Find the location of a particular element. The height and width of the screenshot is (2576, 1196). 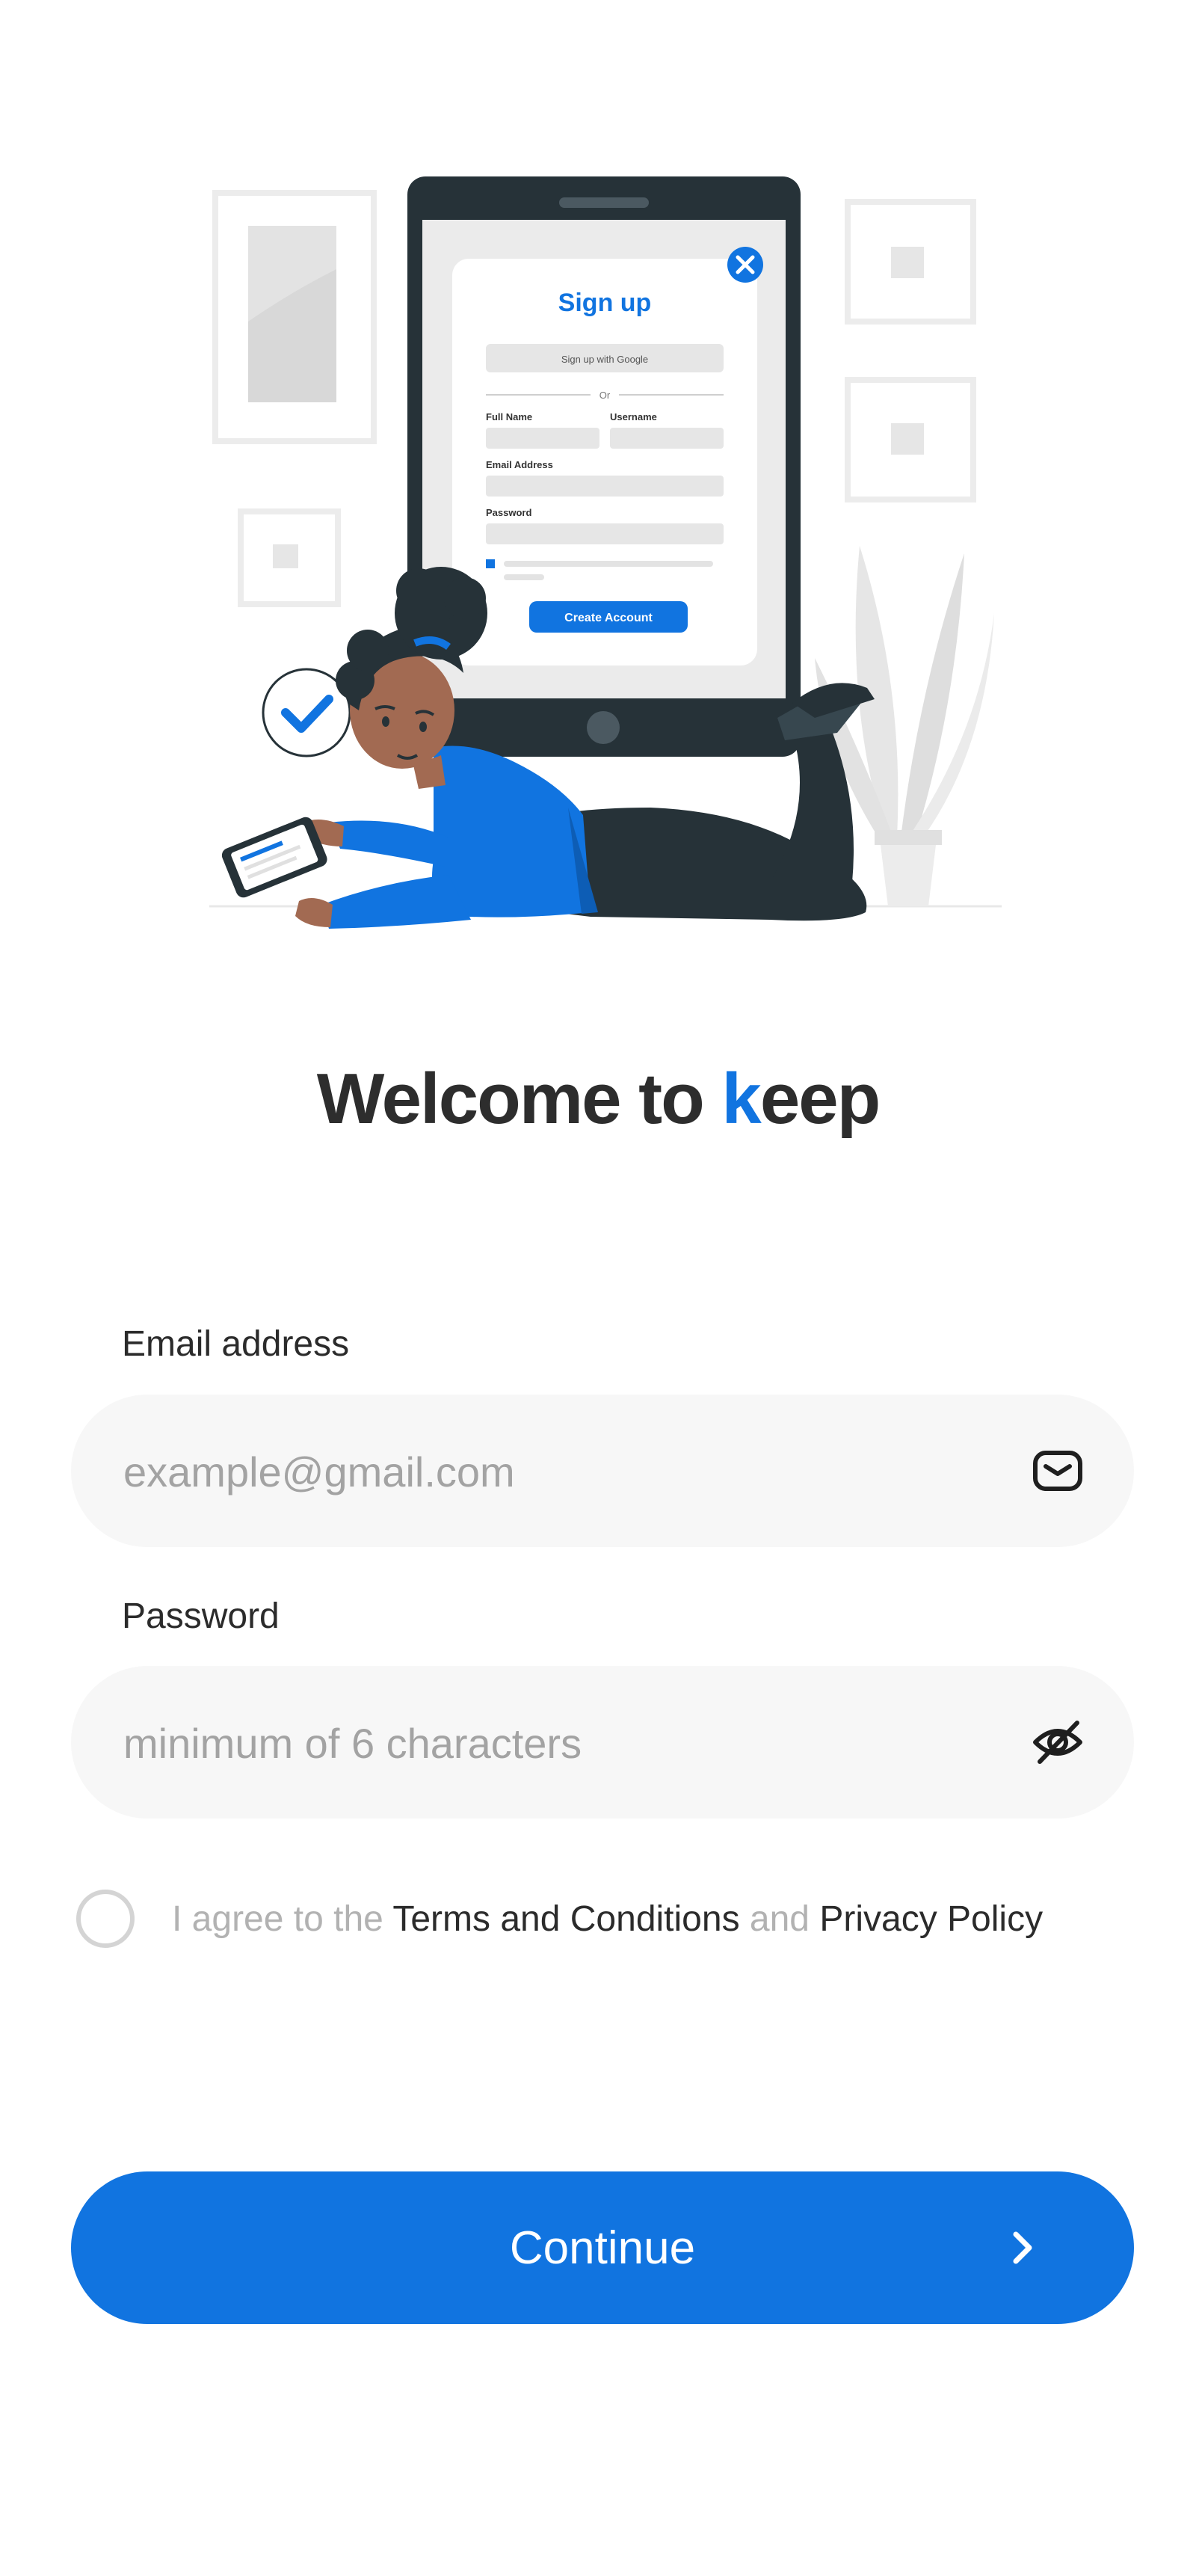

password-field is located at coordinates (602, 1743).